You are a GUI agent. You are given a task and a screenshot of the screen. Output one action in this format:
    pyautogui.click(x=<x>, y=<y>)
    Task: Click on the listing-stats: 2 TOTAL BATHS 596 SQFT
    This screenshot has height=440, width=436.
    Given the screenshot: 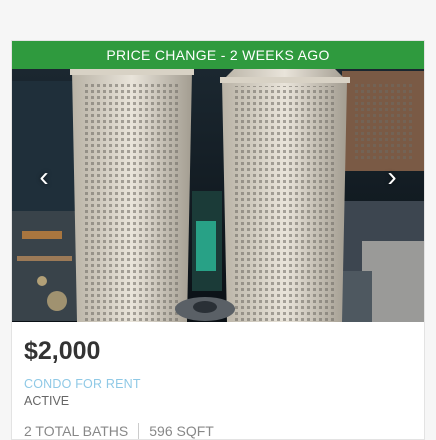 What is the action you would take?
    pyautogui.click(x=119, y=431)
    